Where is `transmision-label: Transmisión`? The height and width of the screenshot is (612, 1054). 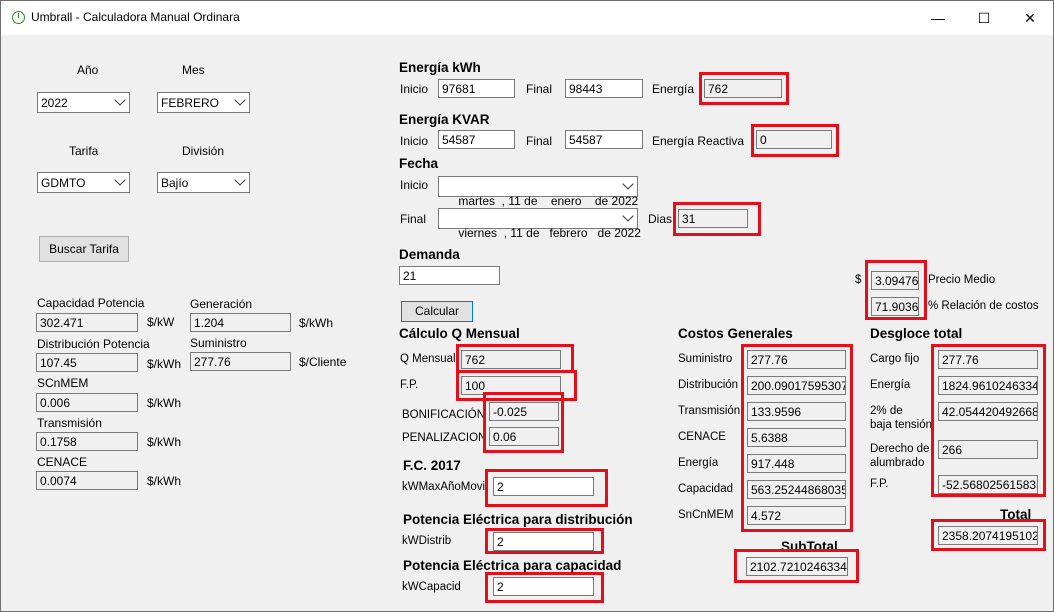 transmision-label: Transmisión is located at coordinates (69, 423).